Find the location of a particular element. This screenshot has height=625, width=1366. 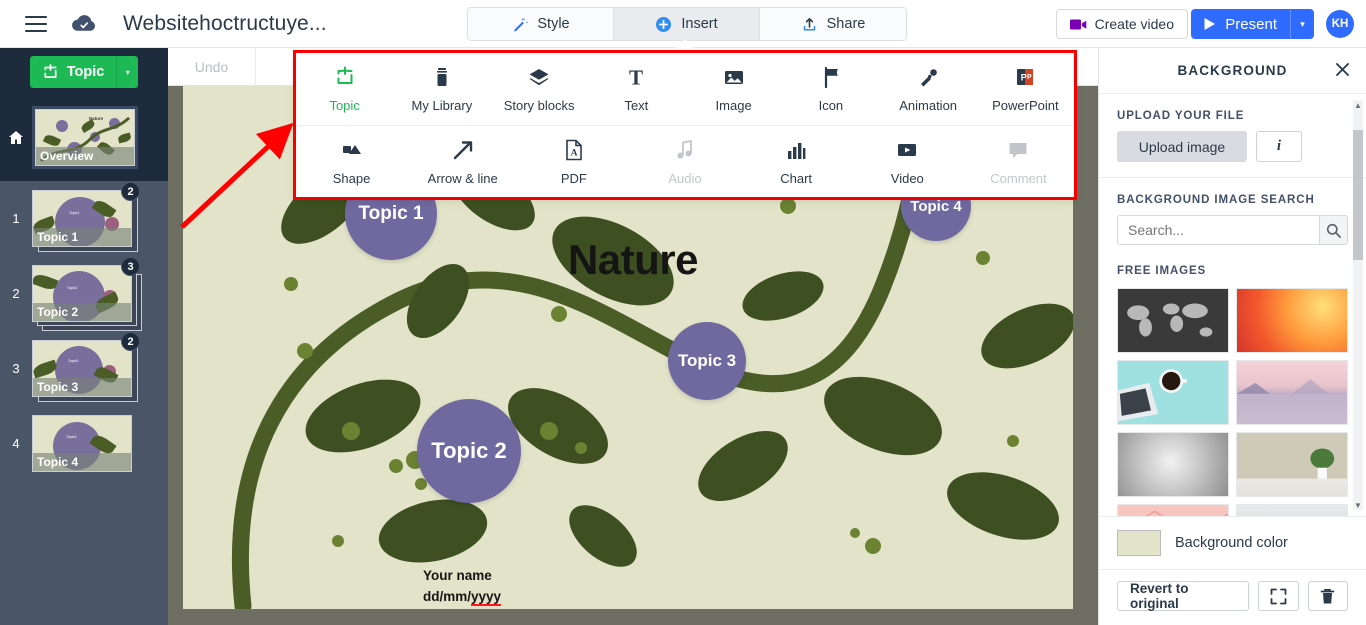

slide-badge: 2 is located at coordinates (130, 341).